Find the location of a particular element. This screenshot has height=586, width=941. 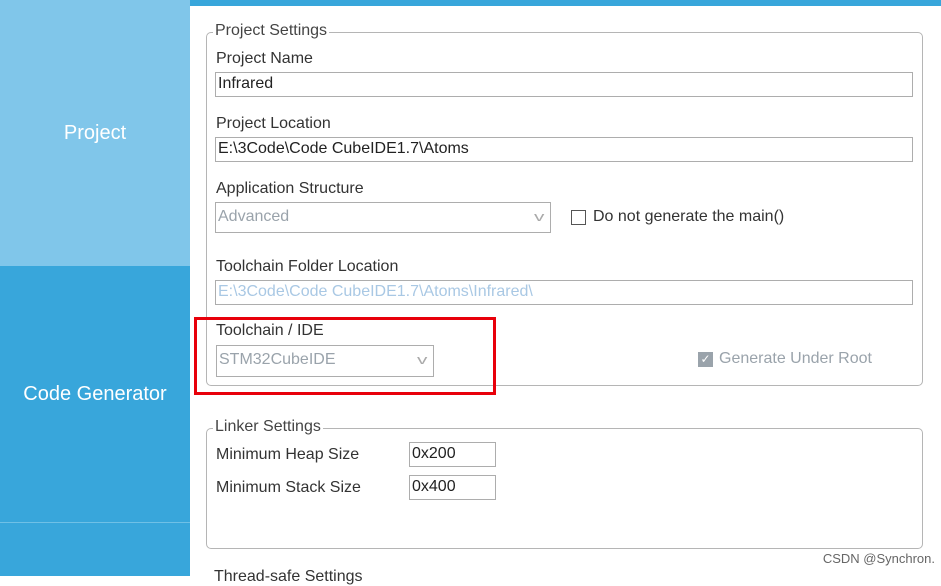

application-structure-label: Application Structure is located at coordinates (290, 188).